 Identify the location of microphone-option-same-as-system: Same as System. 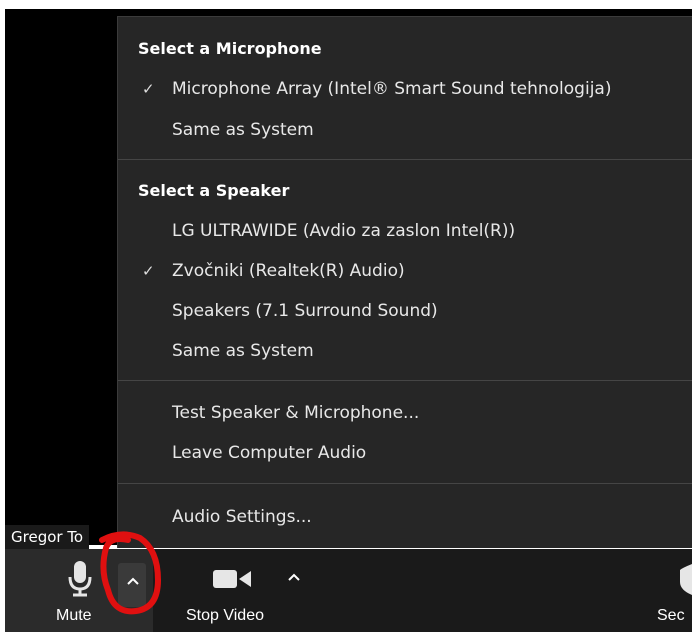
(243, 130).